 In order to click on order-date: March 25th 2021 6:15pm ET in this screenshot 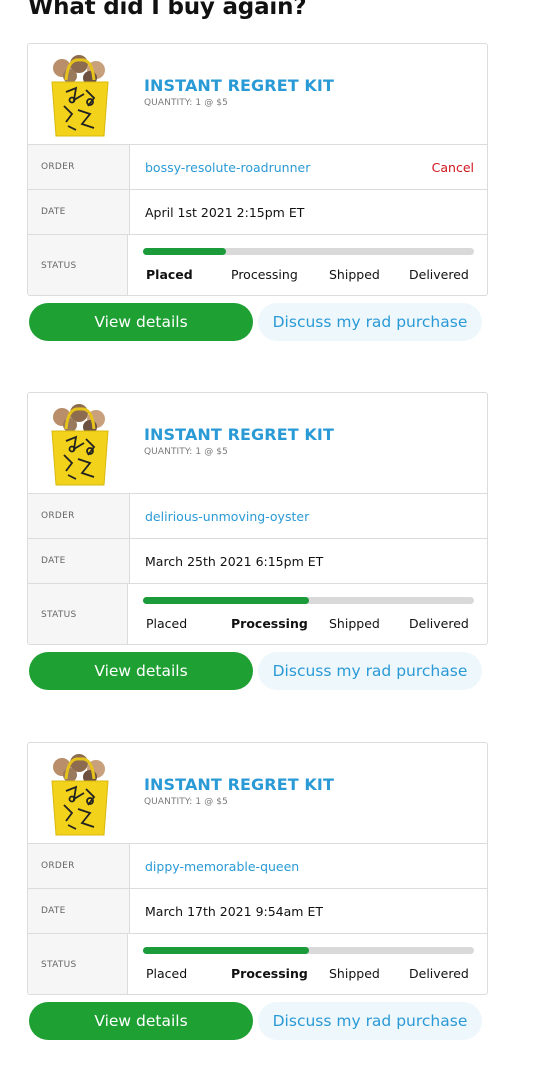, I will do `click(234, 561)`.